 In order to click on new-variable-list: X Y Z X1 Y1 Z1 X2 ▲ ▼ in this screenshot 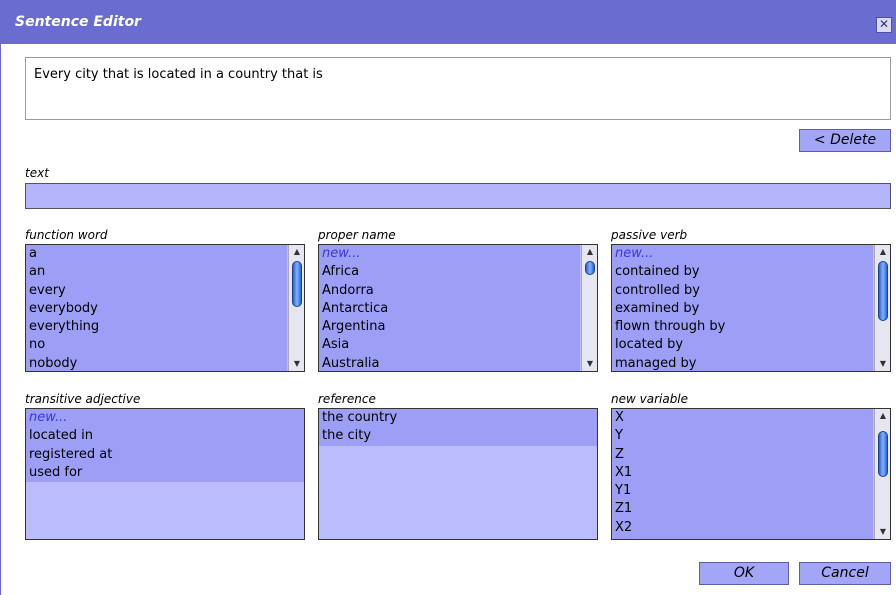, I will do `click(751, 474)`.